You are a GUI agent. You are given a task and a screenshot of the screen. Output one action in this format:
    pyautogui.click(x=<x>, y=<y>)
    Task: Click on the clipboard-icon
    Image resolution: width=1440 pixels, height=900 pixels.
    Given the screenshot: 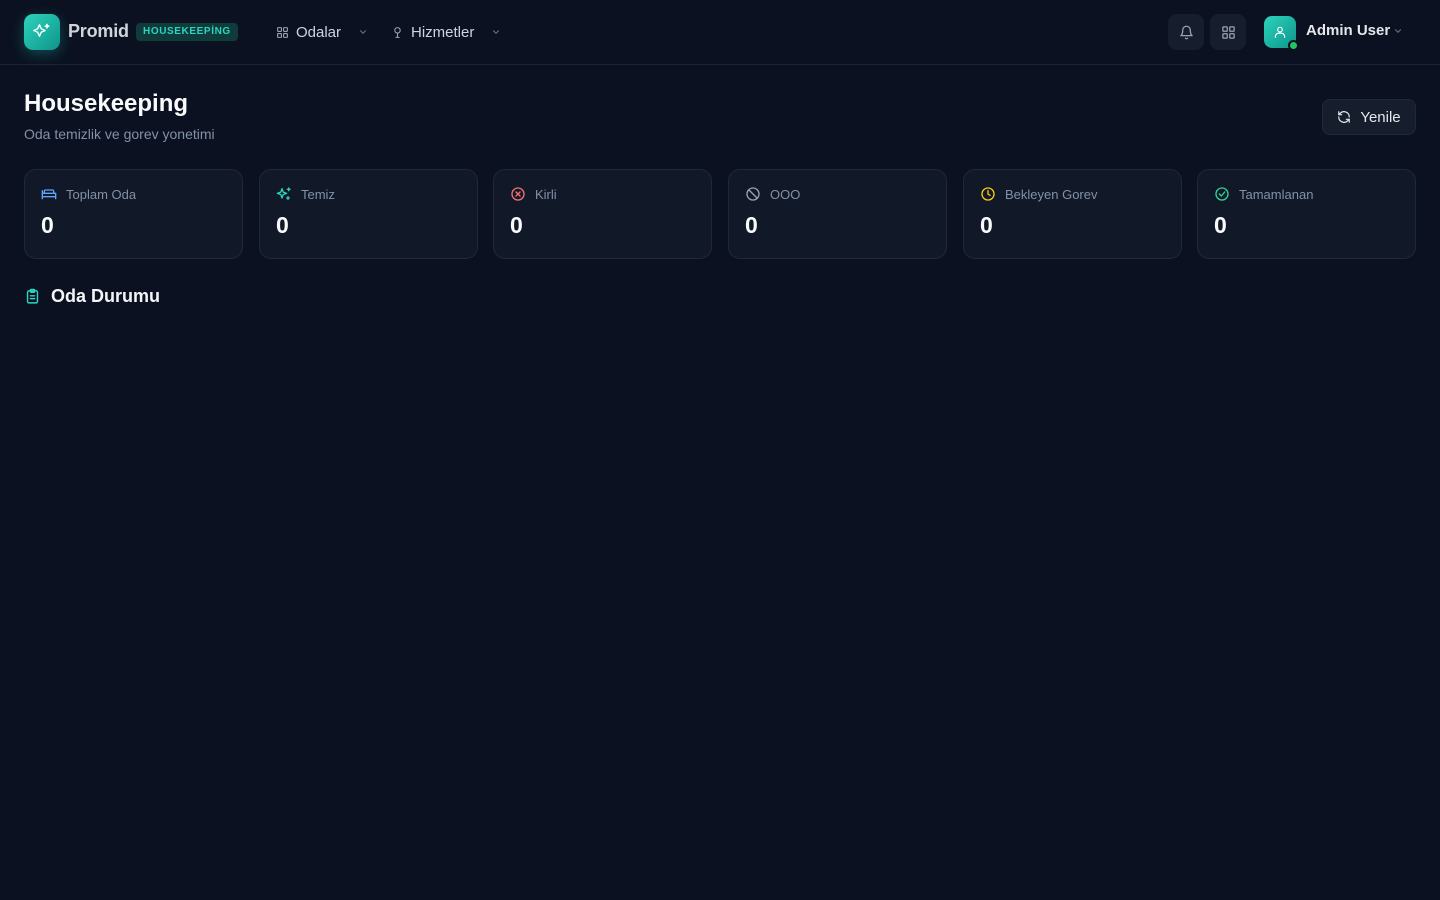 What is the action you would take?
    pyautogui.click(x=32, y=296)
    